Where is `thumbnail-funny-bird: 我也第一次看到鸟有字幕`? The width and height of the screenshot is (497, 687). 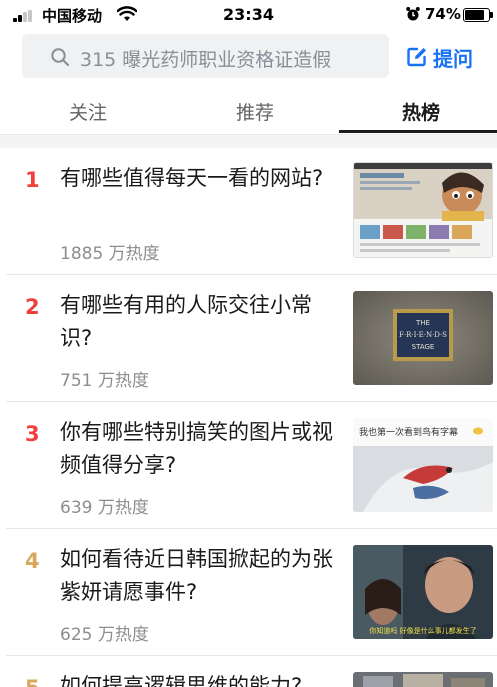
thumbnail-funny-bird: 我也第一次看到鸟有字幕 is located at coordinates (423, 465).